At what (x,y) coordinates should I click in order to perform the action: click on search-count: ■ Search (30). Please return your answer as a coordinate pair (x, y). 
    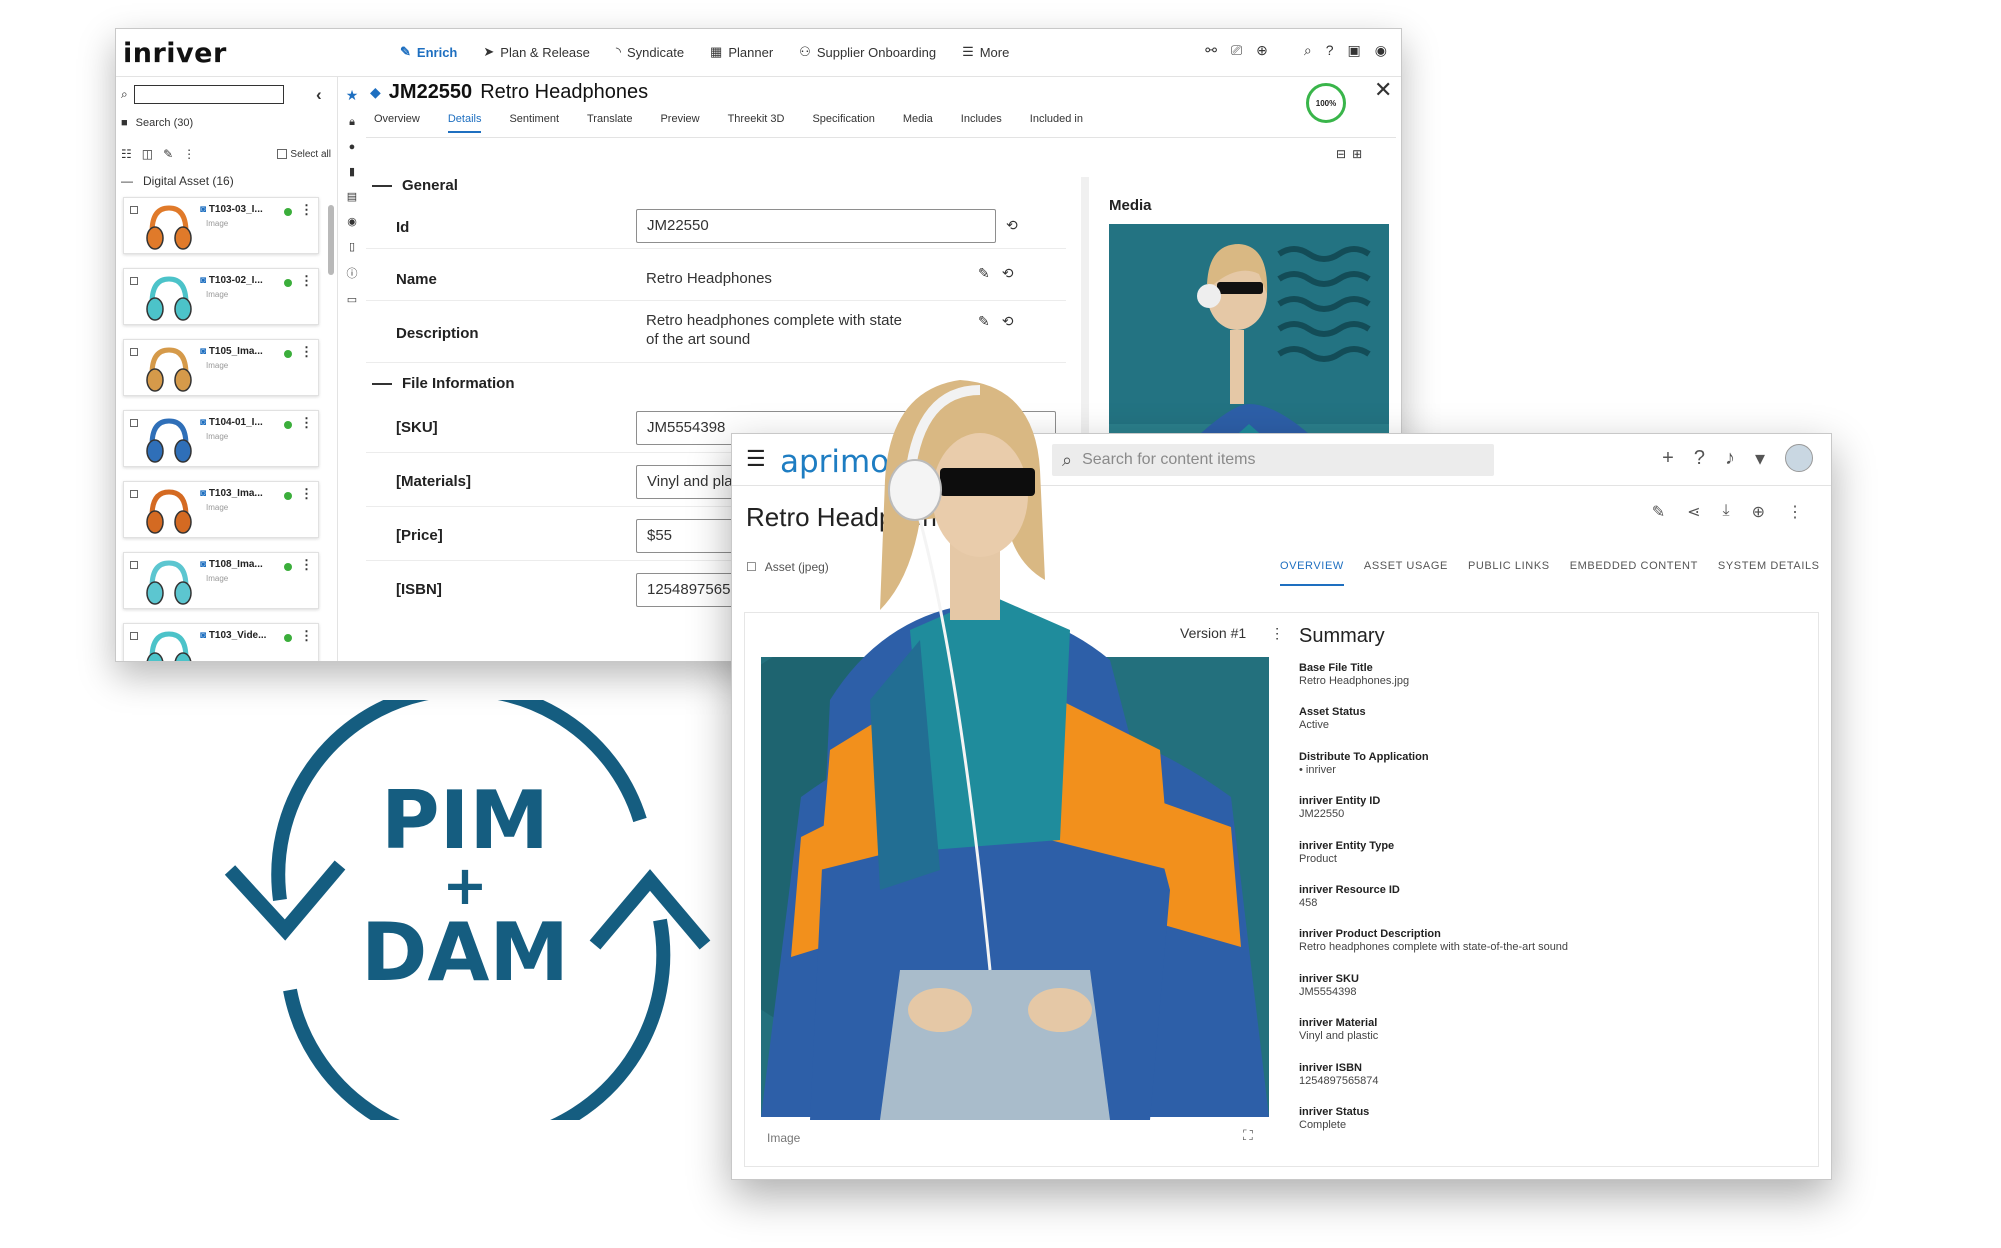
    Looking at the image, I should click on (157, 123).